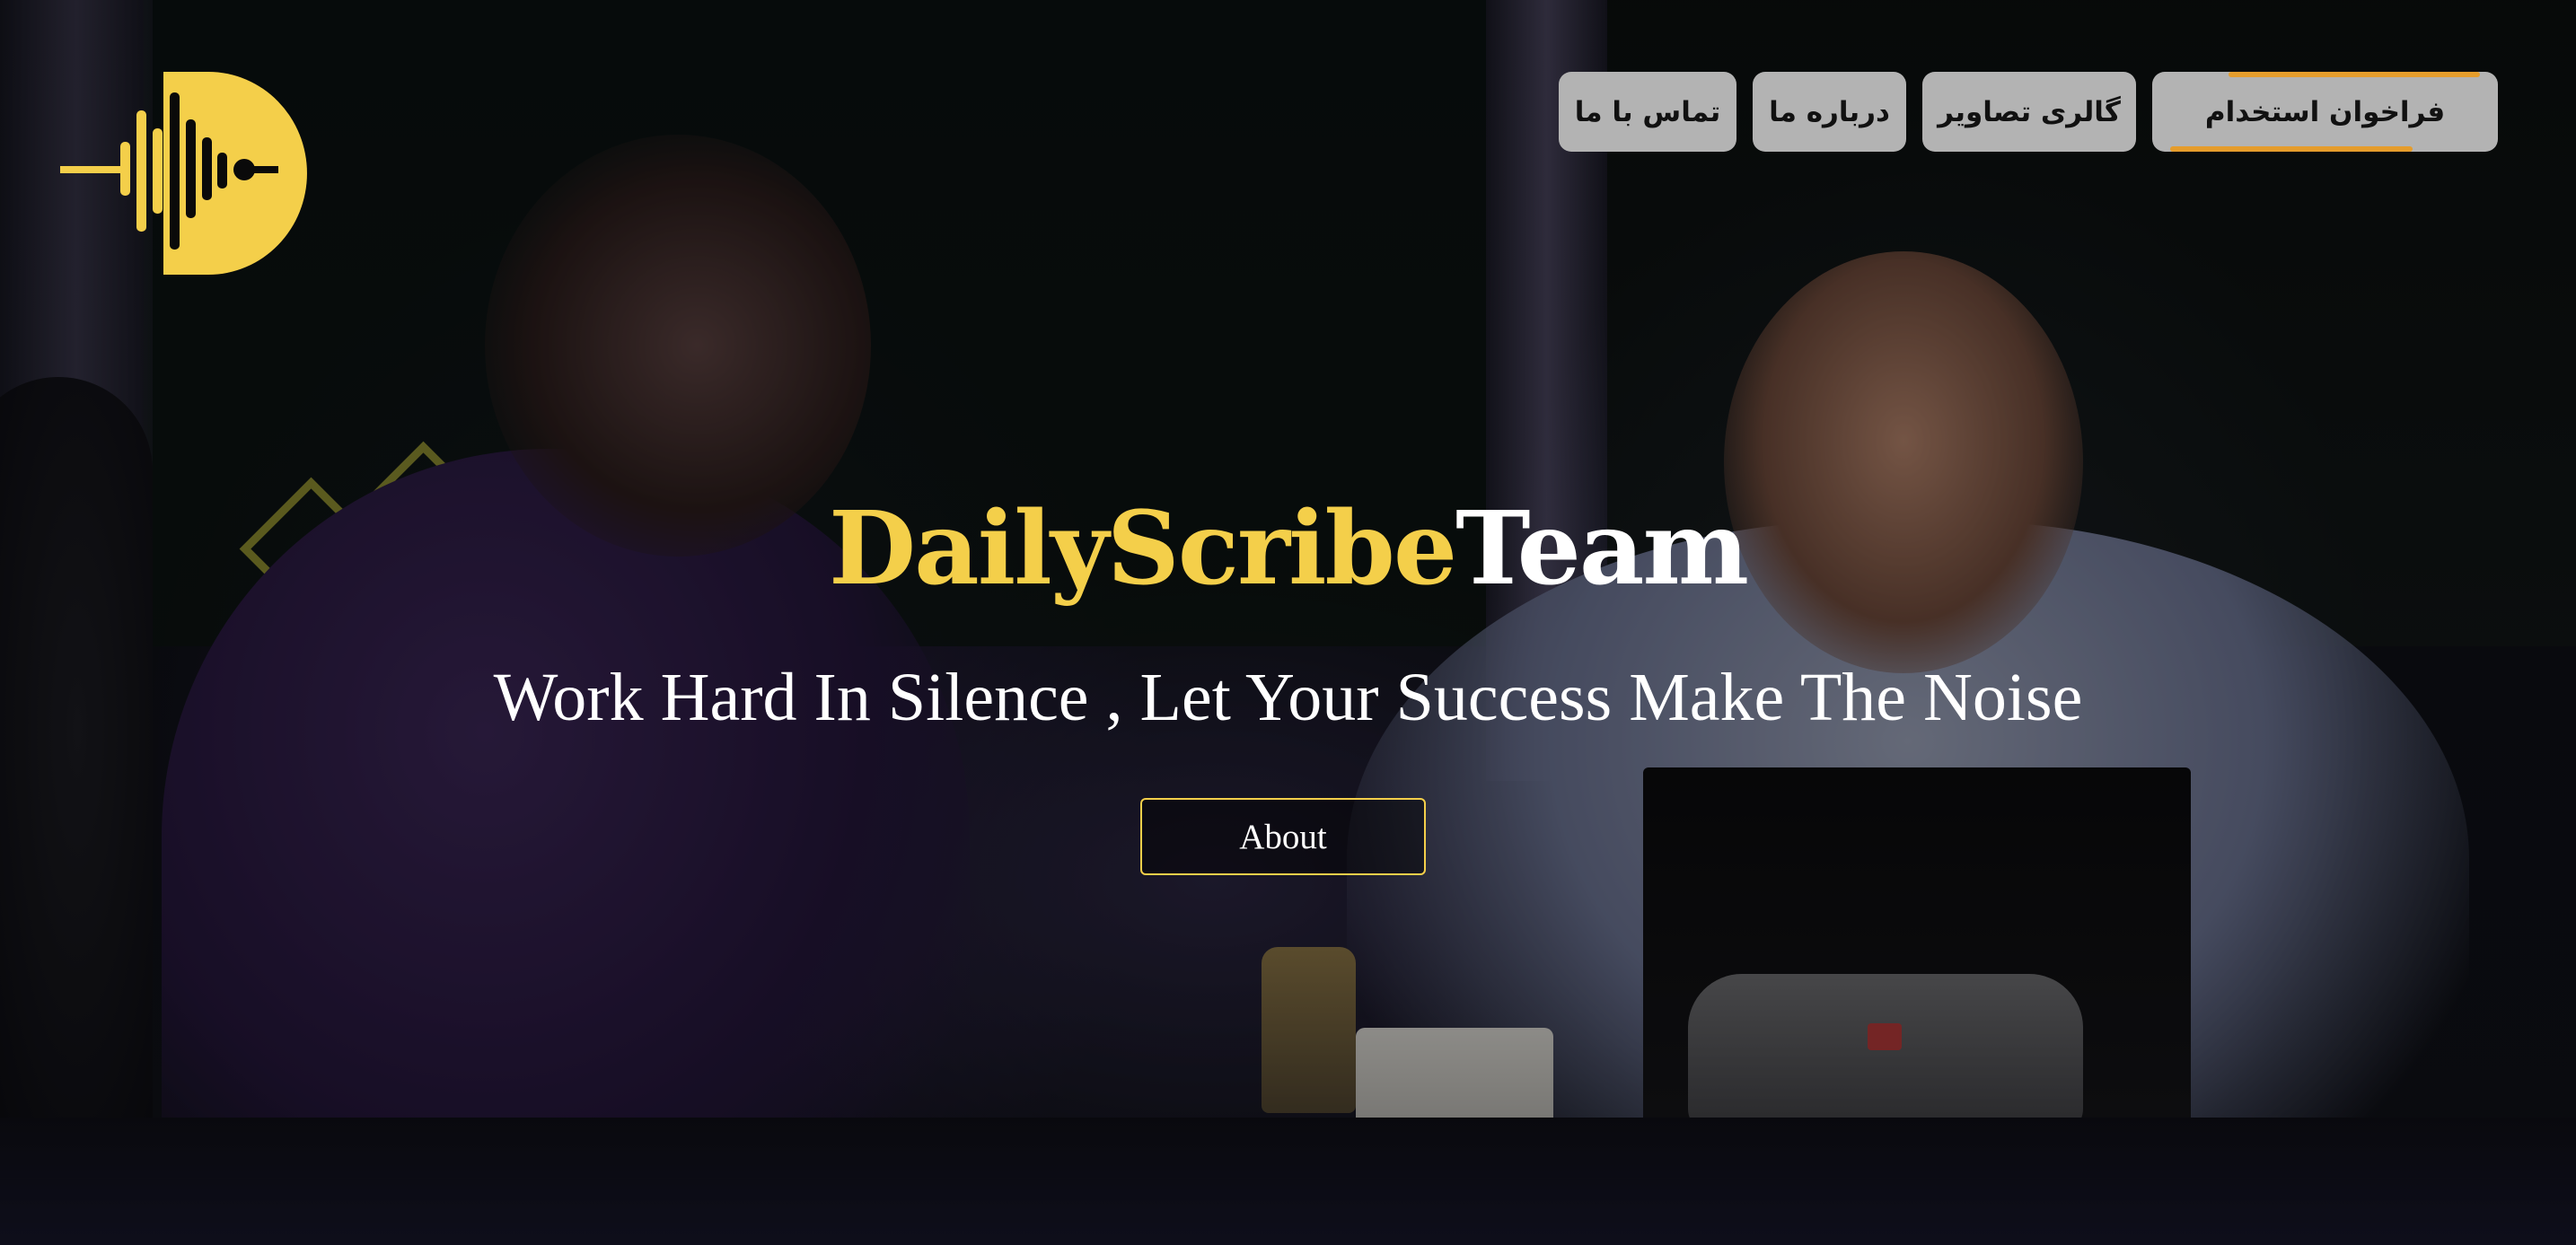 The image size is (2576, 1245). I want to click on site-logo, so click(190, 173).